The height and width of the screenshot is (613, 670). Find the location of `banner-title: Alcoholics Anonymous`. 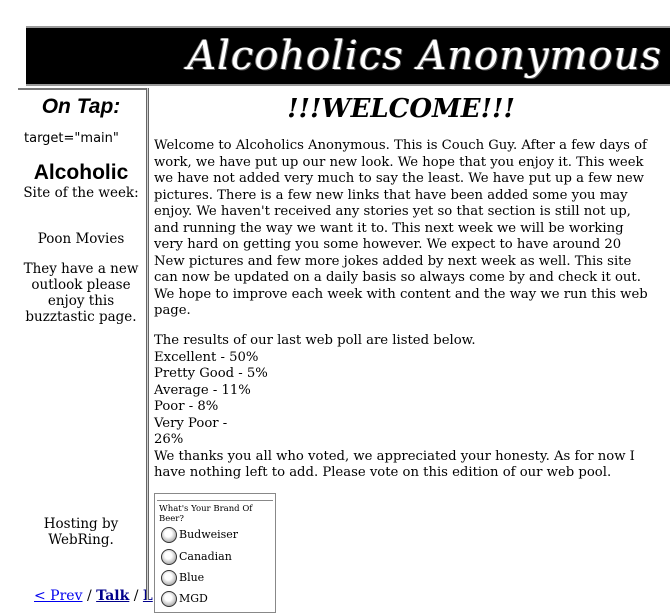

banner-title: Alcoholics Anonymous is located at coordinates (424, 56).